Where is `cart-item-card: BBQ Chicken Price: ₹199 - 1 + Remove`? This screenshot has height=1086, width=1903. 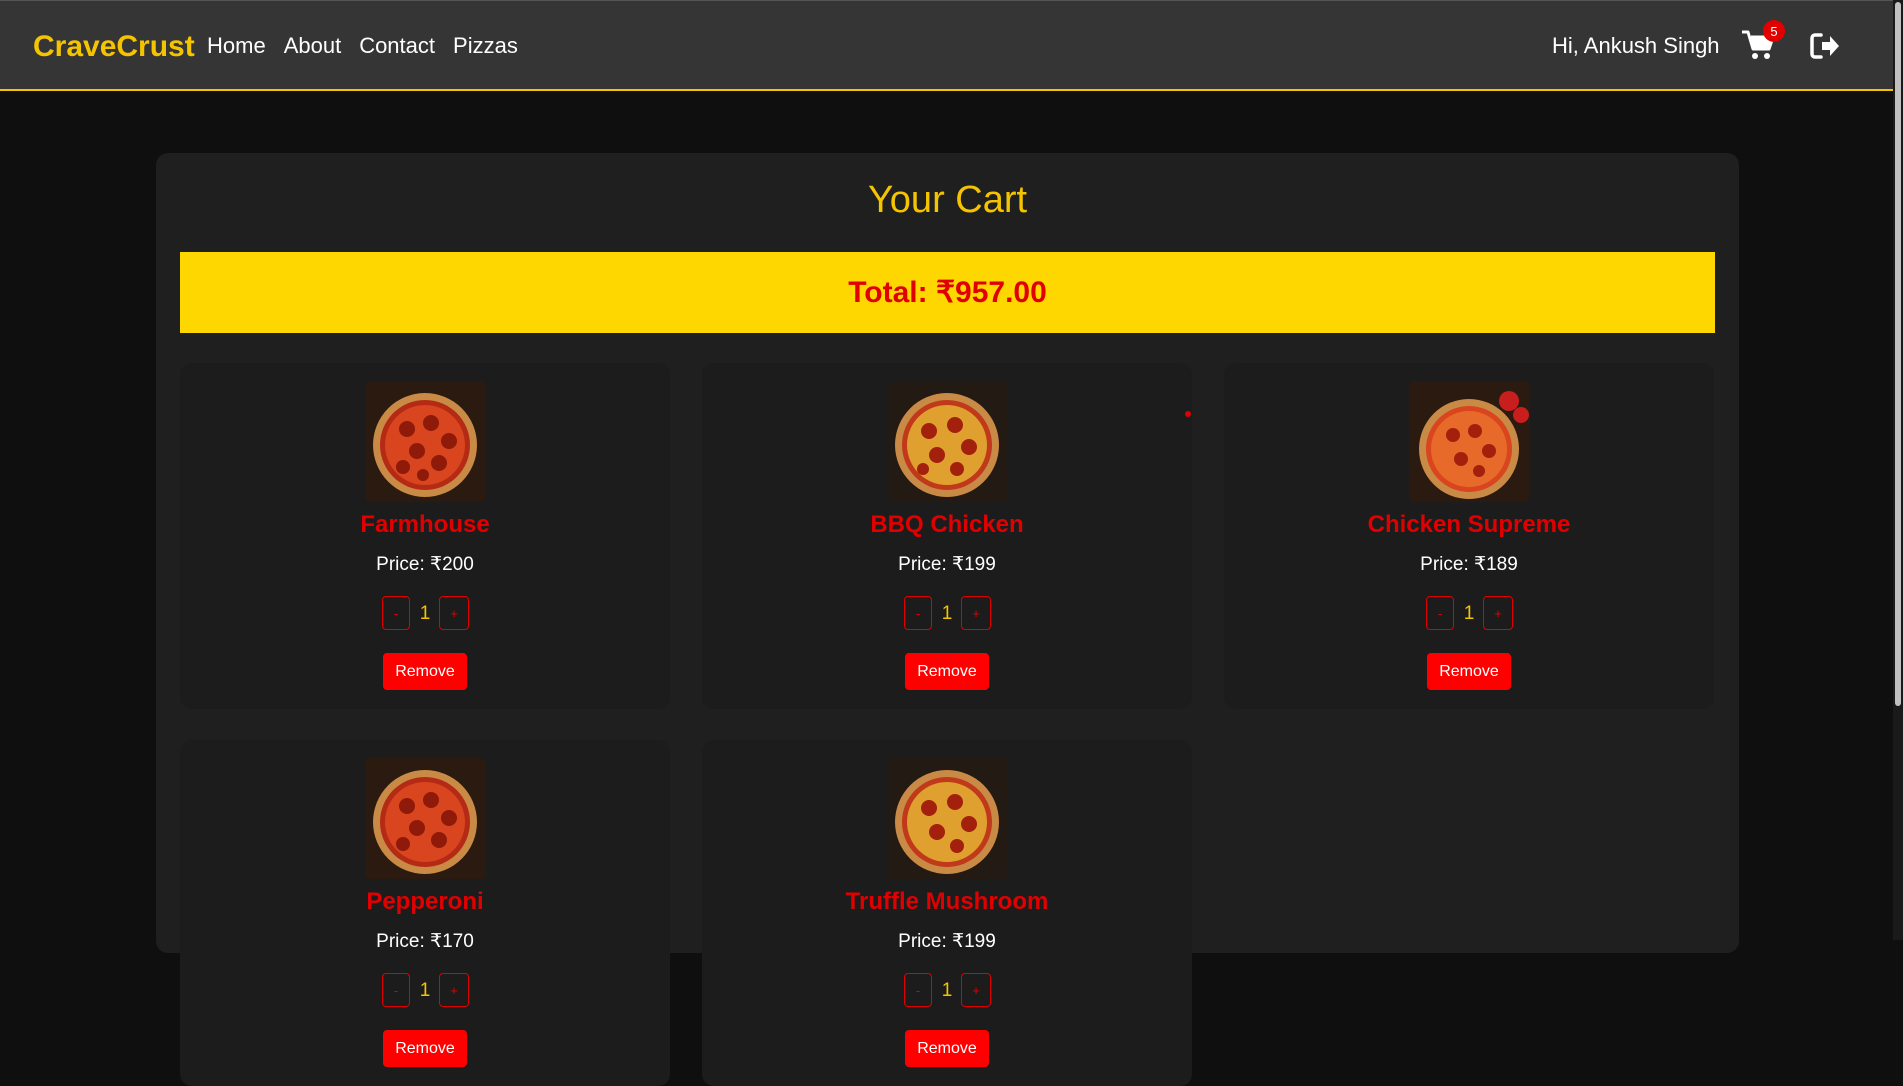 cart-item-card: BBQ Chicken Price: ₹199 - 1 + Remove is located at coordinates (947, 536).